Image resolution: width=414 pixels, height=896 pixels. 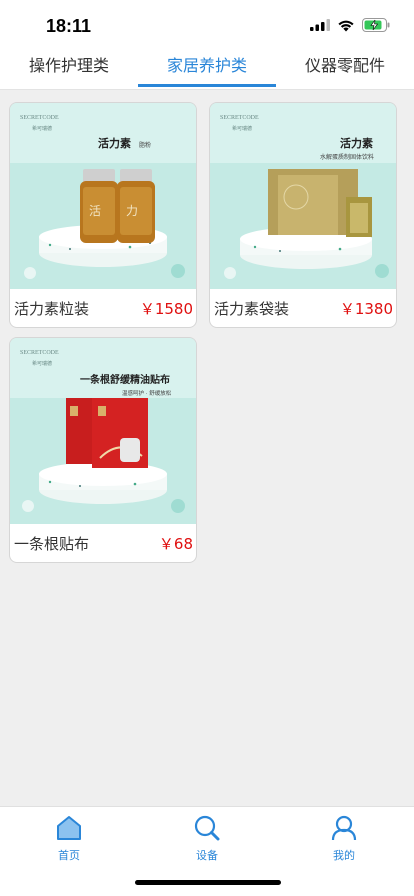 What do you see at coordinates (346, 25) in the screenshot?
I see `wifi-icon` at bounding box center [346, 25].